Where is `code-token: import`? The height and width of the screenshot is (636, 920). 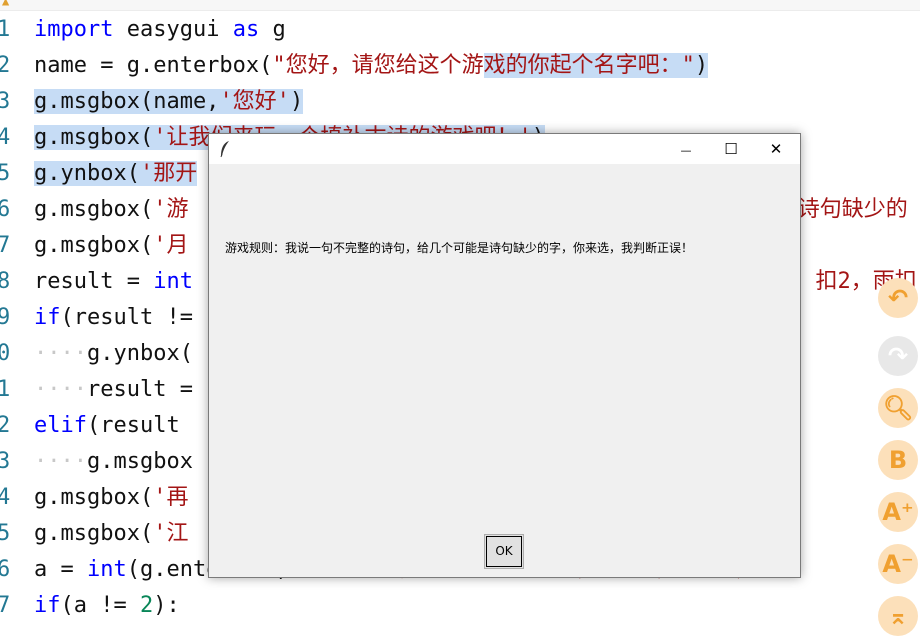
code-token: import is located at coordinates (74, 29).